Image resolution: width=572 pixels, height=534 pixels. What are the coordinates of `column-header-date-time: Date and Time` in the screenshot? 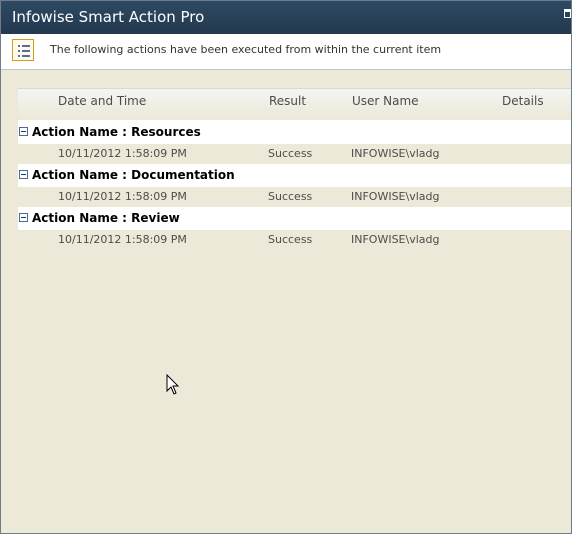 It's located at (102, 101).